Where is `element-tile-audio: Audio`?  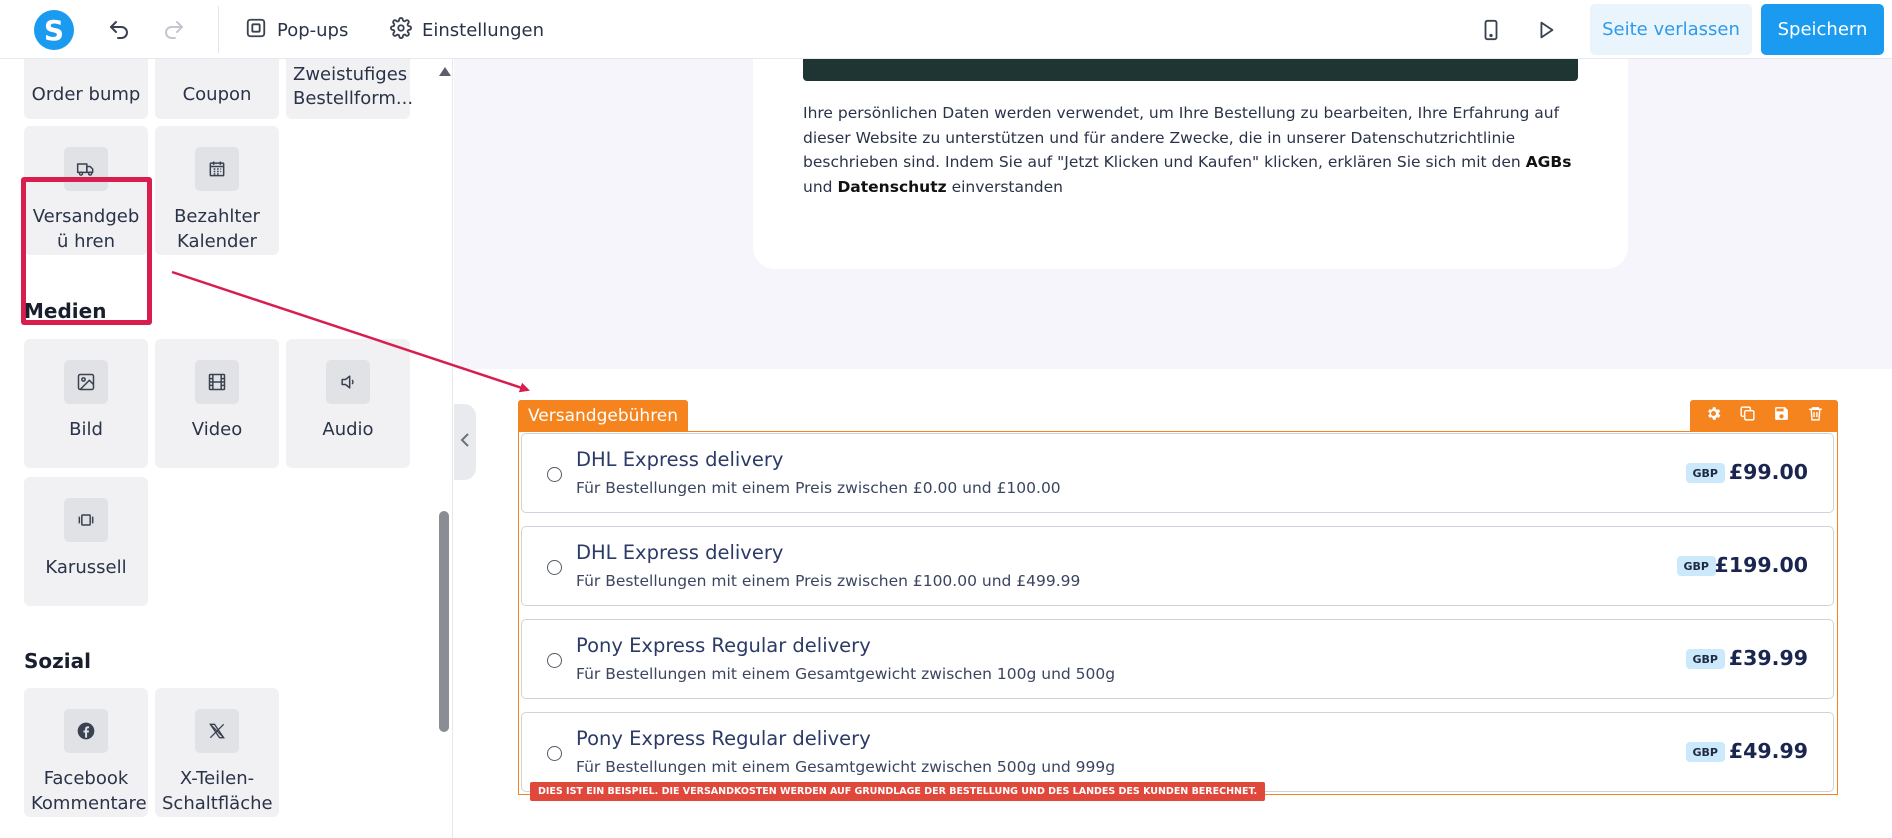 element-tile-audio: Audio is located at coordinates (348, 403).